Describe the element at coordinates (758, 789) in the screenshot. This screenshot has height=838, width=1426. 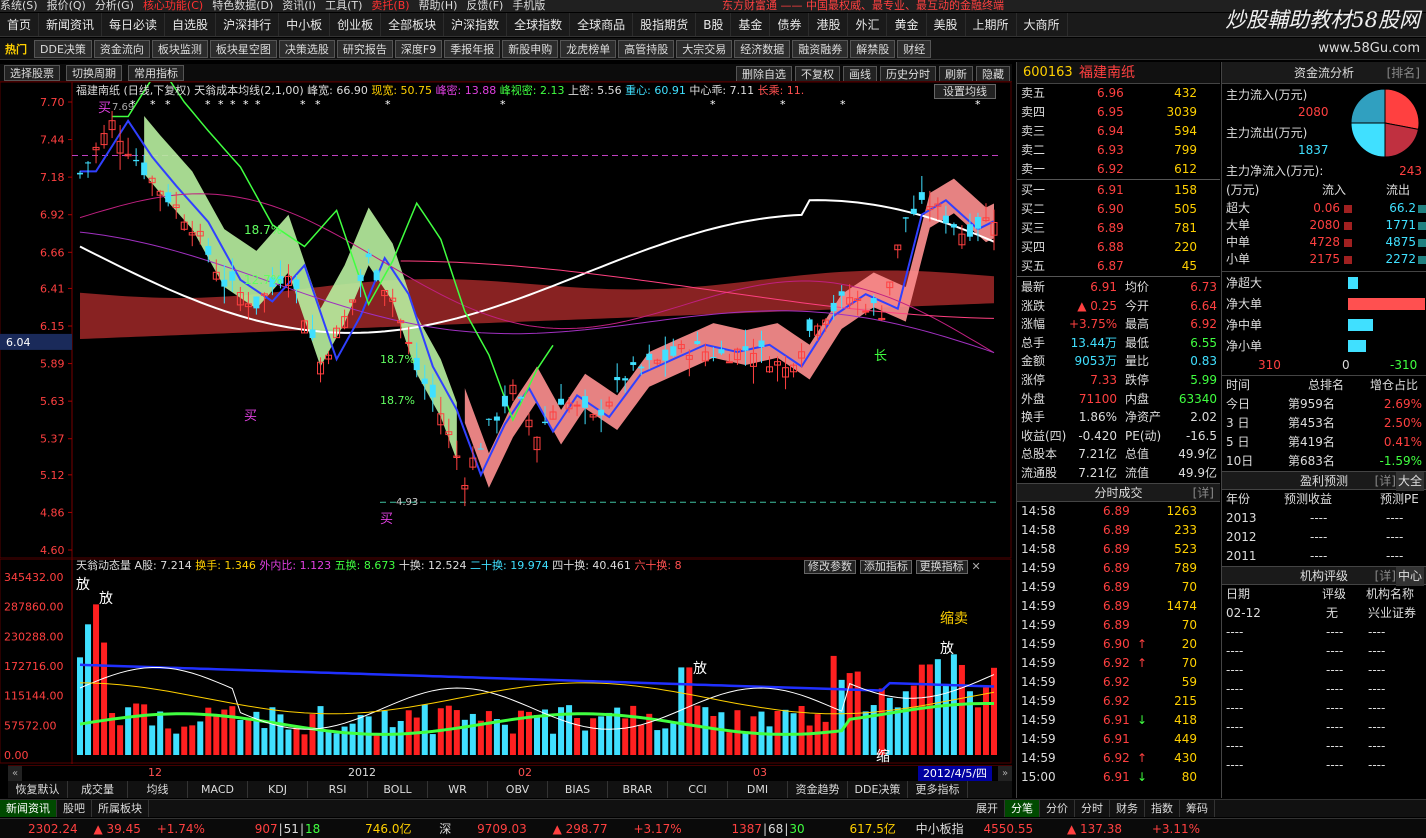
I see `indicator-tab: DMI` at that location.